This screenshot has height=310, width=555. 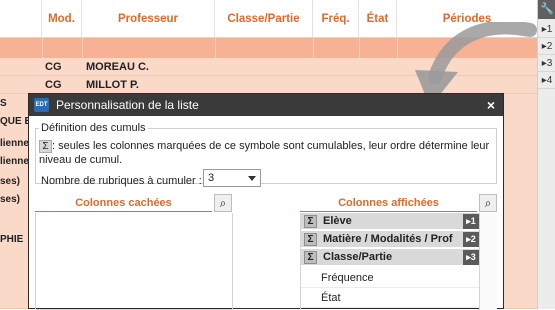 I want to click on col-professeur: Professeur, so click(x=148, y=19).